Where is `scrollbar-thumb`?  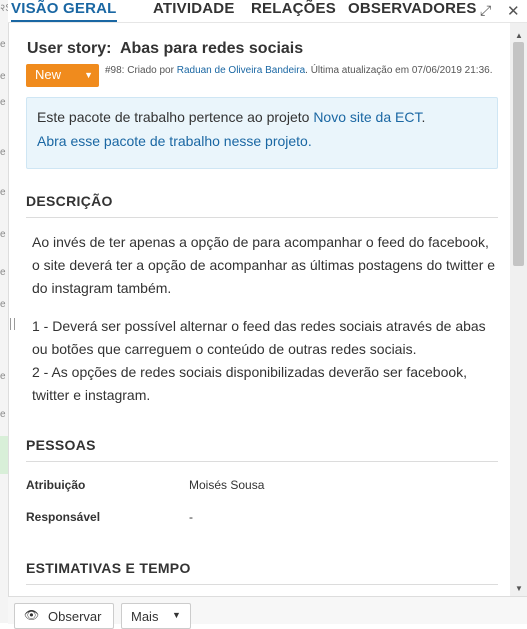
scrollbar-thumb is located at coordinates (518, 154).